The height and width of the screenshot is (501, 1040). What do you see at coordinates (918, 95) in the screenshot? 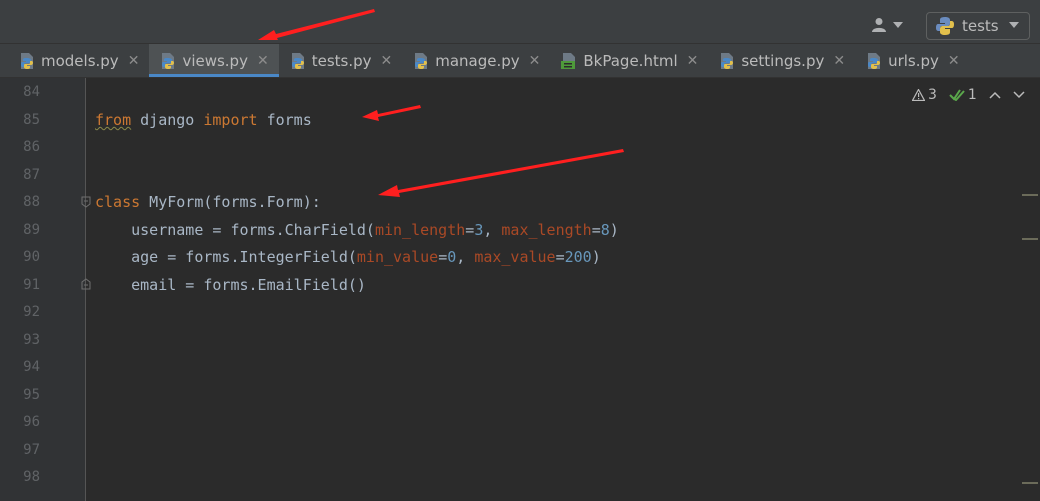
I see `warning-icon` at bounding box center [918, 95].